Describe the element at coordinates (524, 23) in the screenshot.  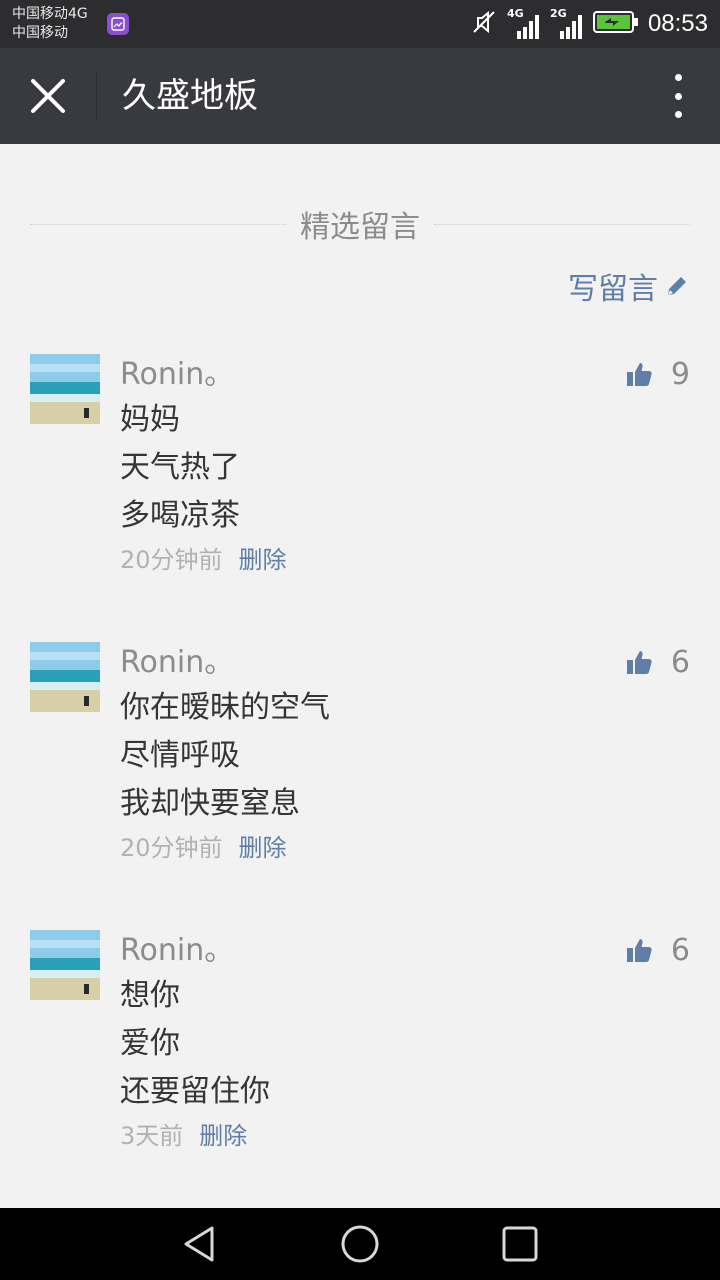
I see `signal-4g-icon: 4G` at that location.